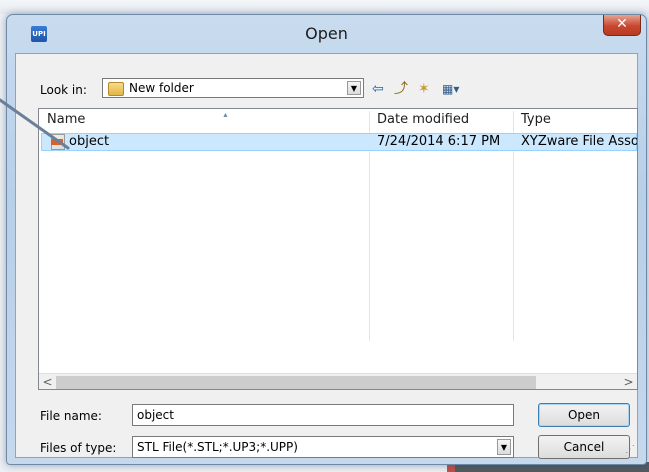 The image size is (649, 472). I want to click on horizontal-scrollbar: < >, so click(338, 381).